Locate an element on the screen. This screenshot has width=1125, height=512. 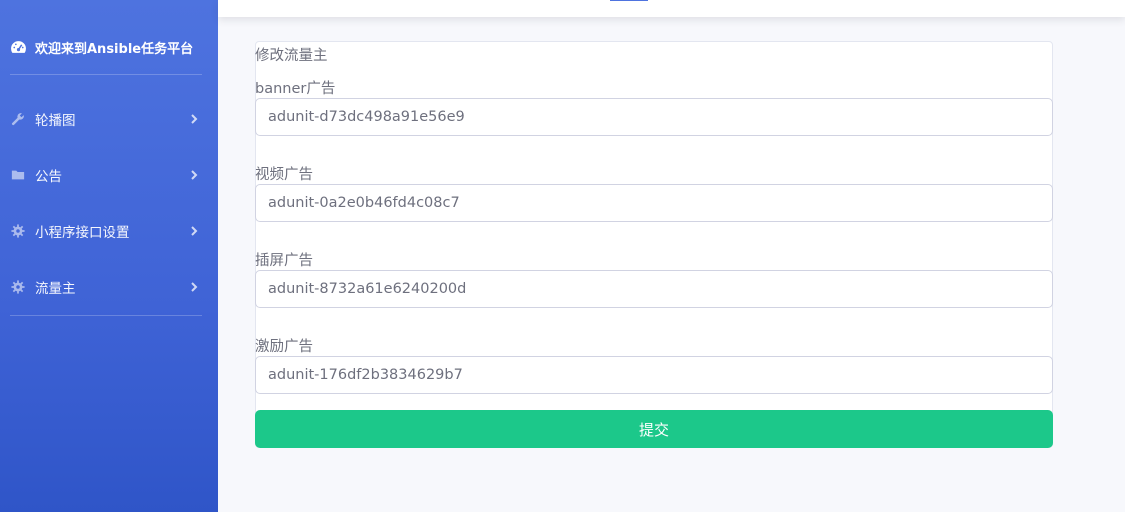
rewarded-ad-input is located at coordinates (654, 375).